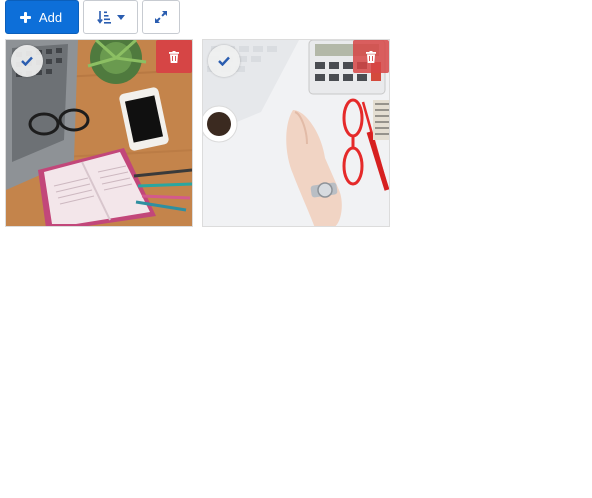 This screenshot has height=498, width=592. What do you see at coordinates (50, 17) in the screenshot?
I see `add-button-label: Add` at bounding box center [50, 17].